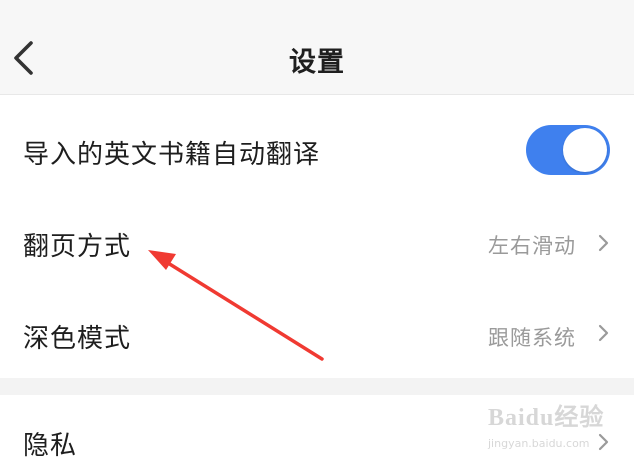 This screenshot has width=634, height=465. Describe the element at coordinates (532, 338) in the screenshot. I see `setting-dark-mode-value: 跟随系统` at that location.